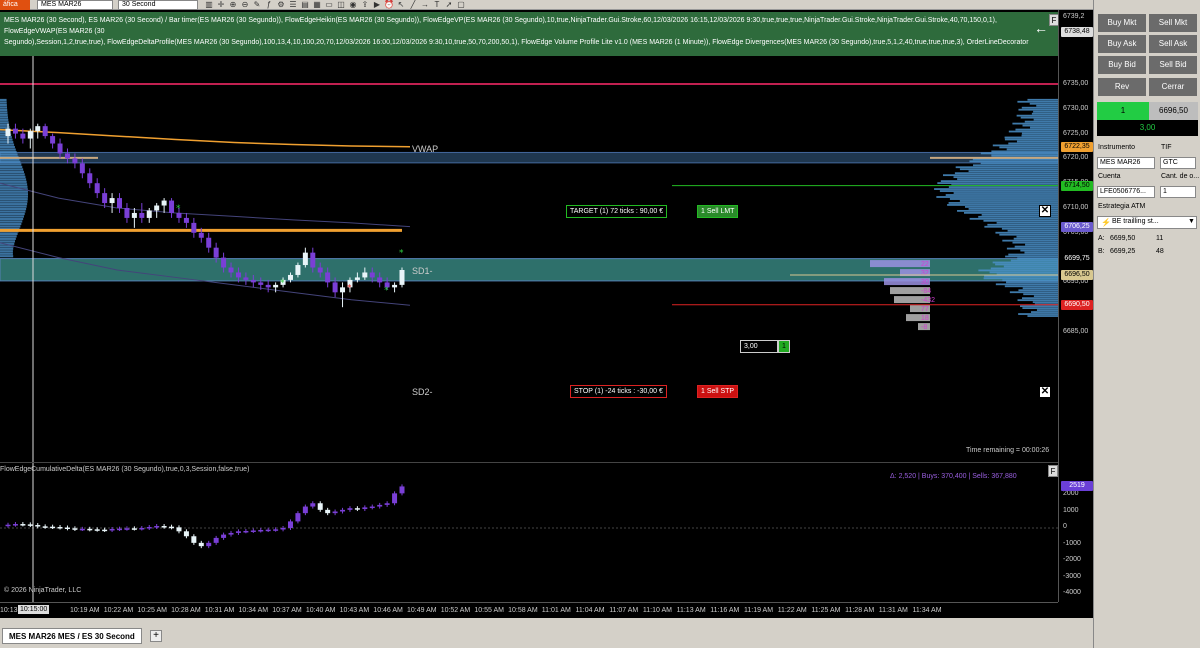 Image resolution: width=1200 pixels, height=648 pixels. I want to click on alert-icon: ⏰, so click(389, 5).